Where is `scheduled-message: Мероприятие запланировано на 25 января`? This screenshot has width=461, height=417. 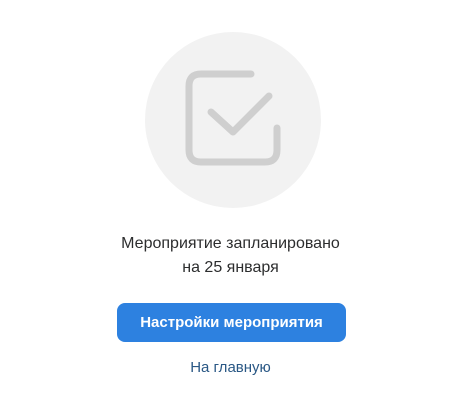
scheduled-message: Мероприятие запланировано на 25 января is located at coordinates (230, 256).